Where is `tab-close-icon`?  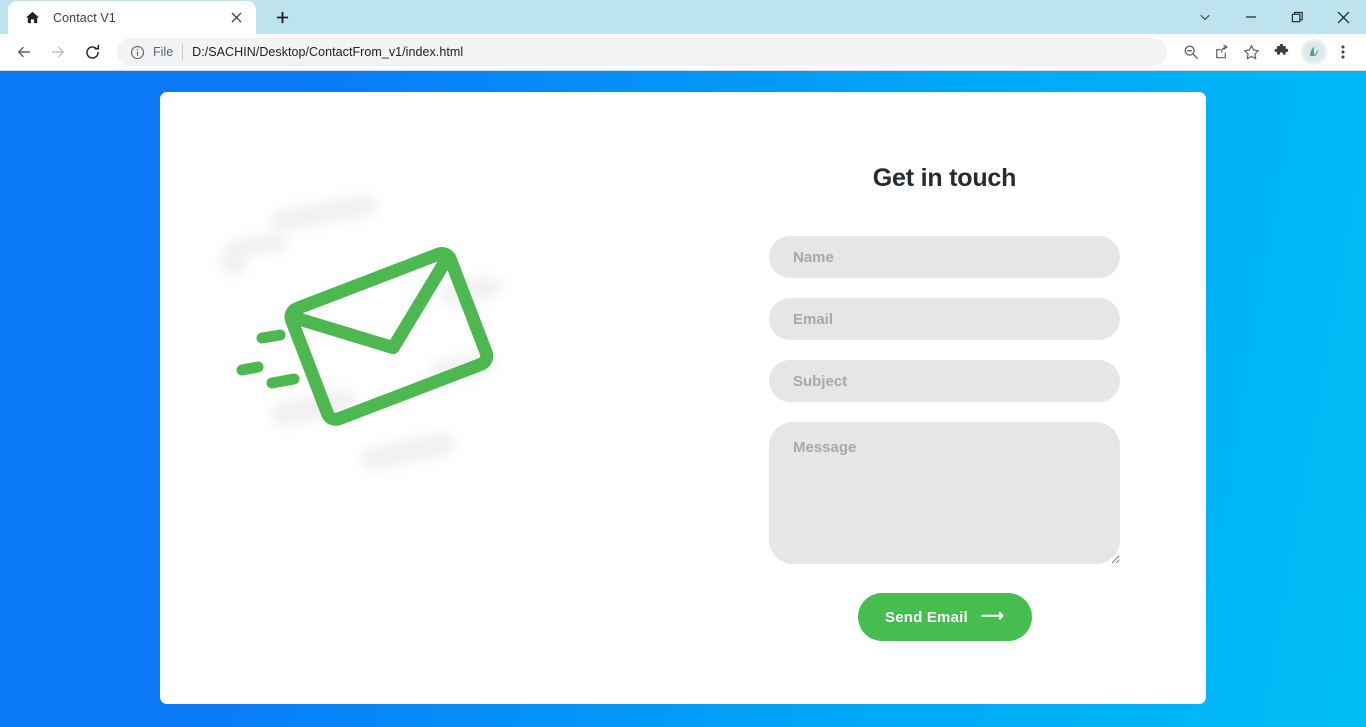 tab-close-icon is located at coordinates (236, 18).